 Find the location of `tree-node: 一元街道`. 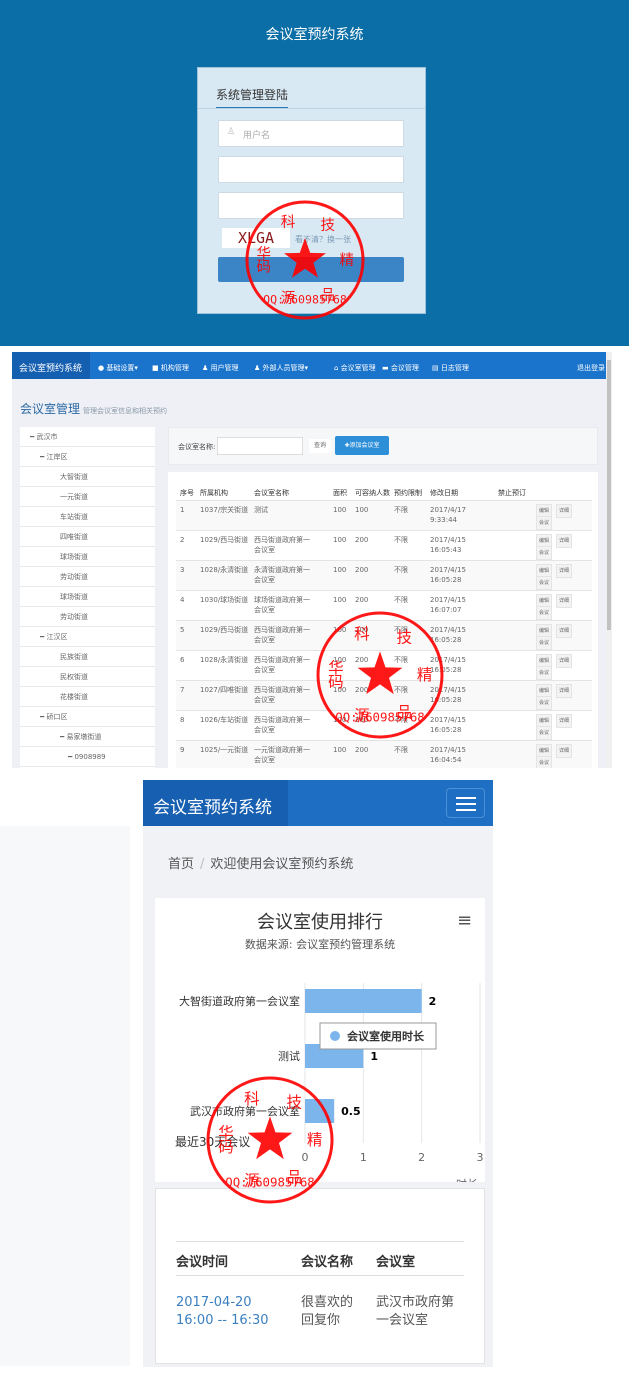

tree-node: 一元街道 is located at coordinates (87, 497).